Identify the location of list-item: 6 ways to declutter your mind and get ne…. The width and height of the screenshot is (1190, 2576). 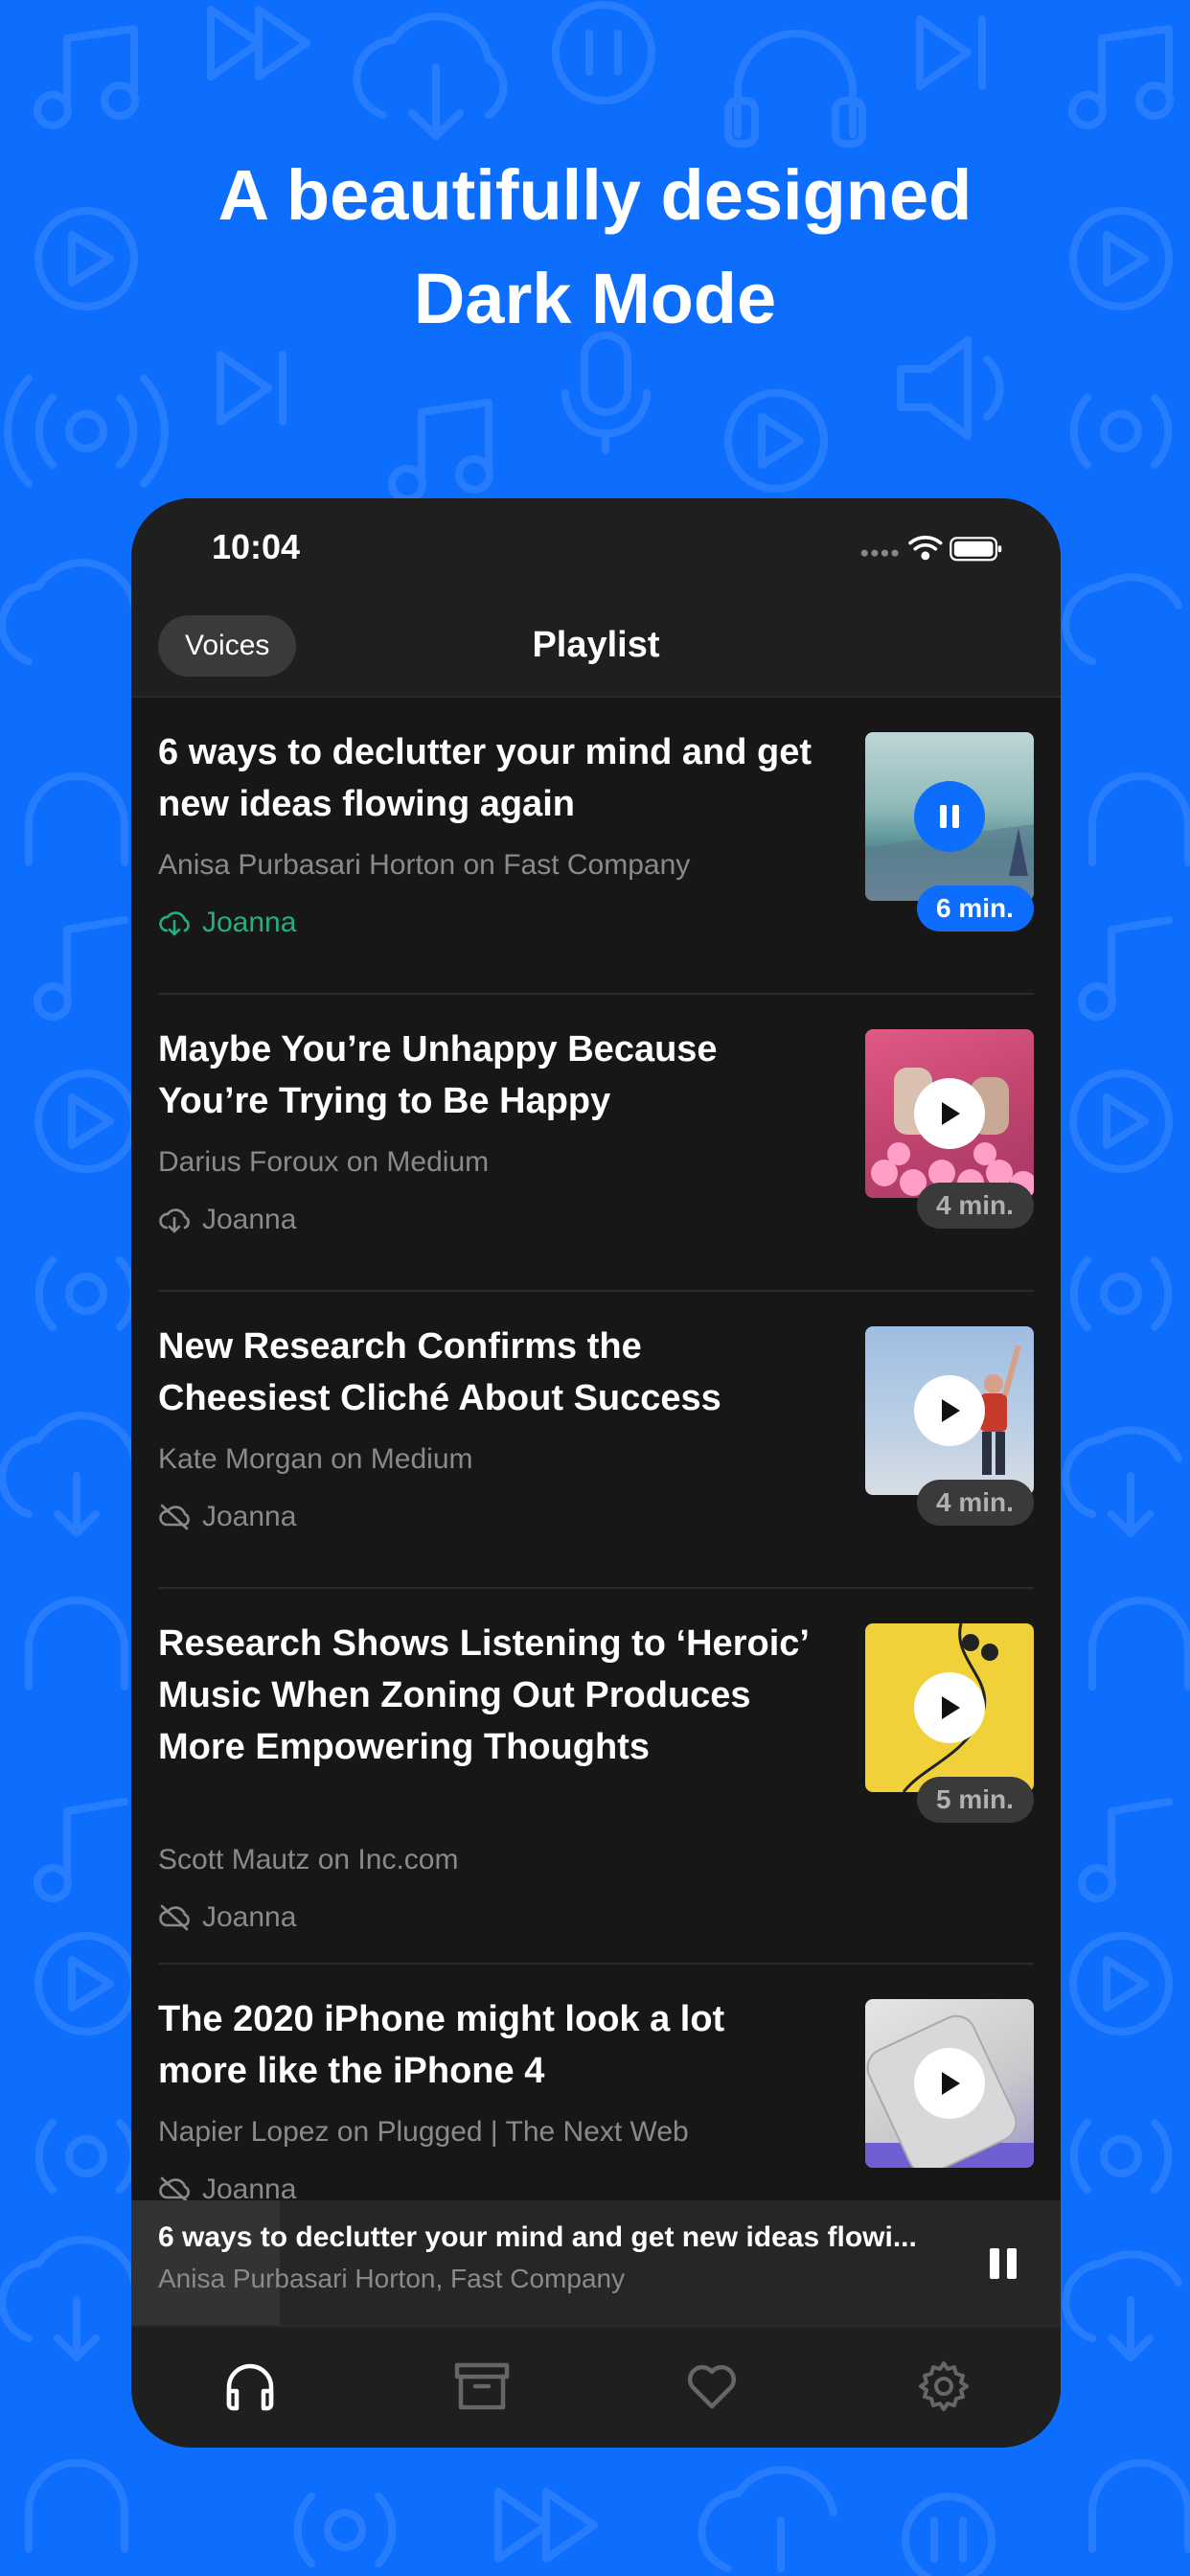
(596, 841).